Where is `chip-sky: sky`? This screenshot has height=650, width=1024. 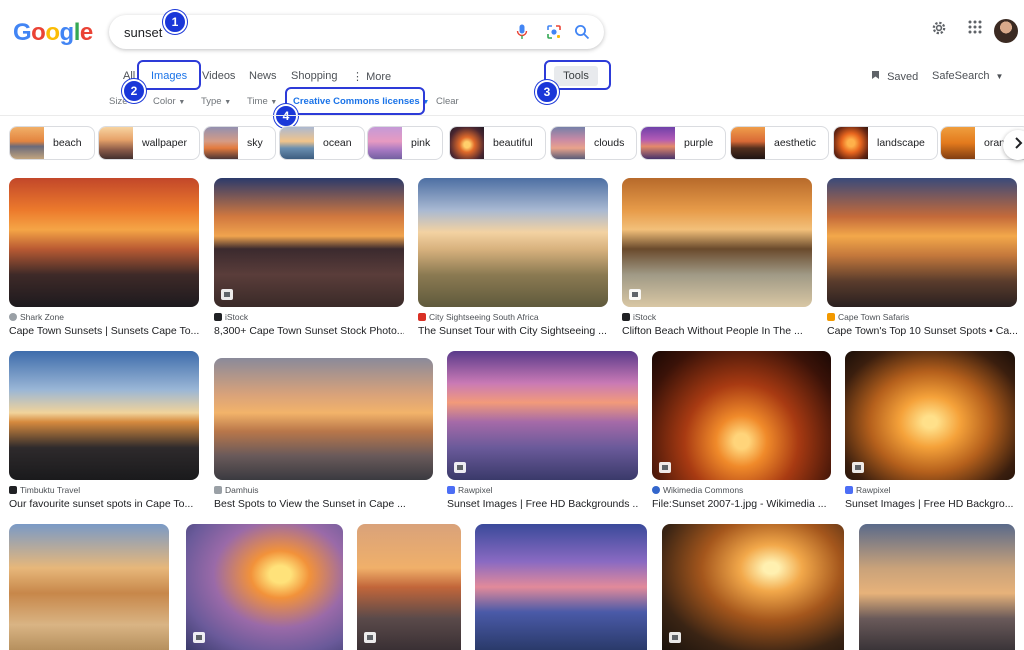
chip-sky: sky is located at coordinates (239, 143).